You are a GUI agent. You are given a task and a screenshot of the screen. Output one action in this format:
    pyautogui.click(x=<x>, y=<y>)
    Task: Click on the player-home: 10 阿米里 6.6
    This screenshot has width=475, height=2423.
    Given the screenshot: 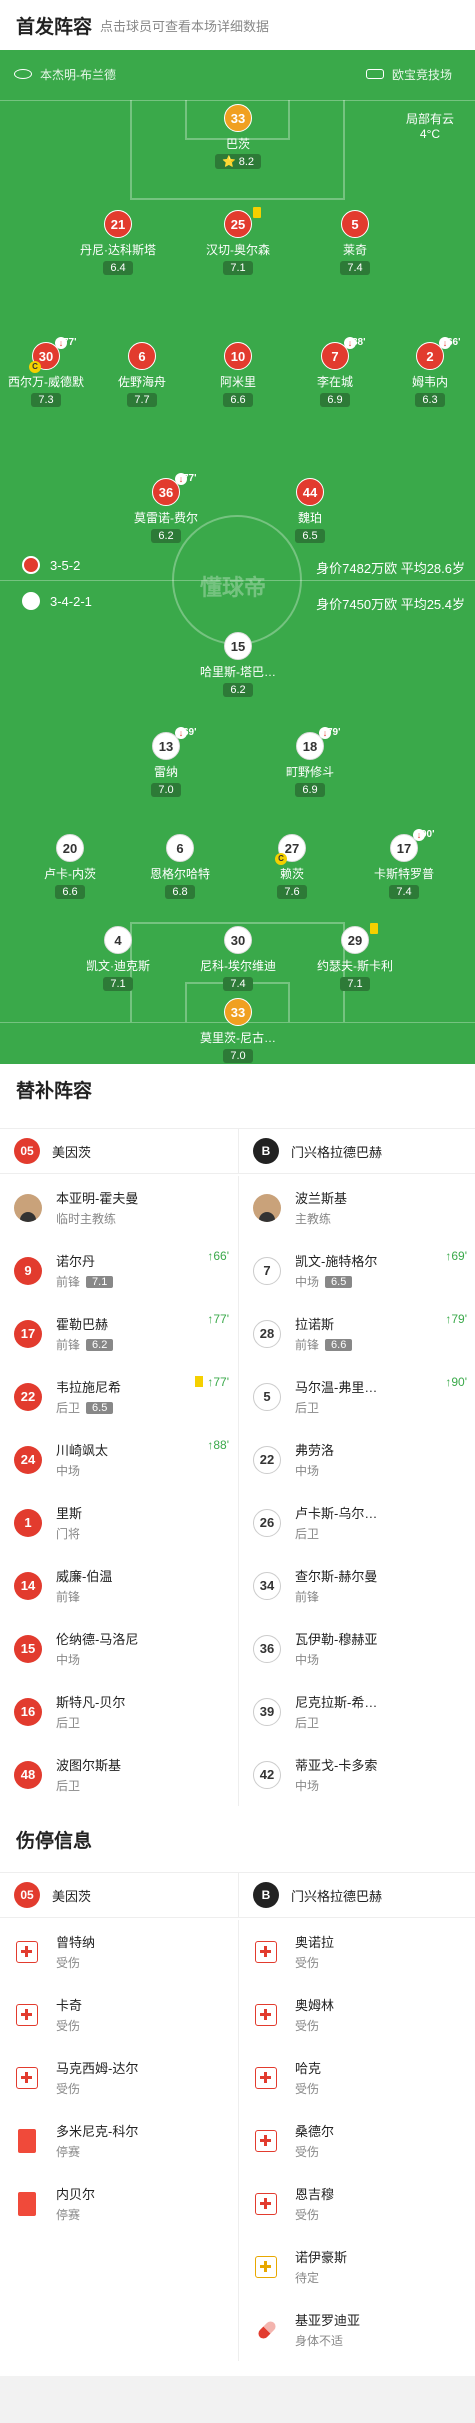 What is the action you would take?
    pyautogui.click(x=238, y=375)
    